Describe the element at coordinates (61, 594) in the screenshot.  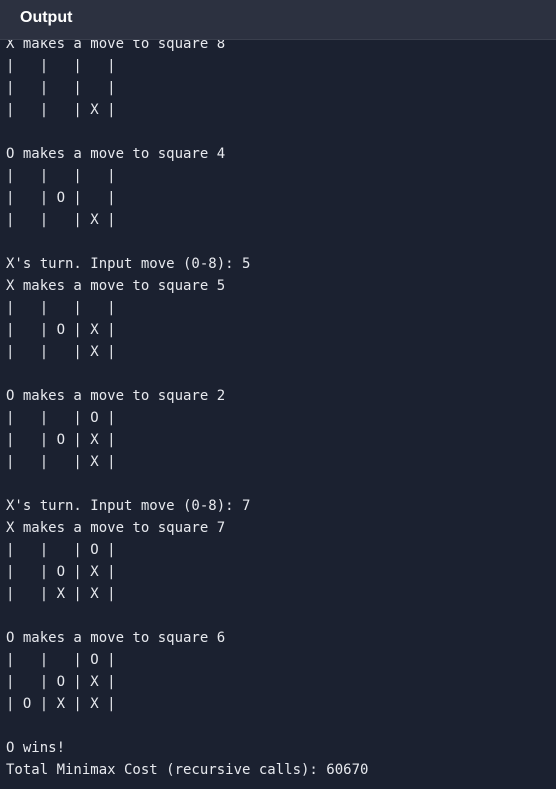
I see `console-line: | | X | X |` at that location.